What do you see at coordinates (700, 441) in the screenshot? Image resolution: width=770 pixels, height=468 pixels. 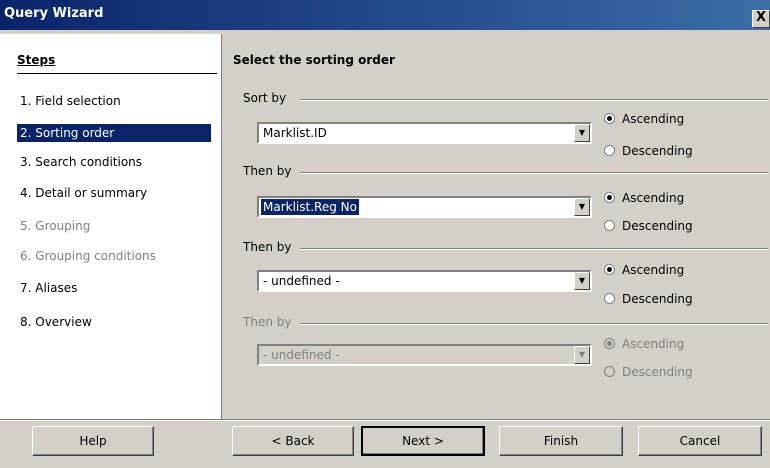 I see `cancel-button: Cancel` at bounding box center [700, 441].